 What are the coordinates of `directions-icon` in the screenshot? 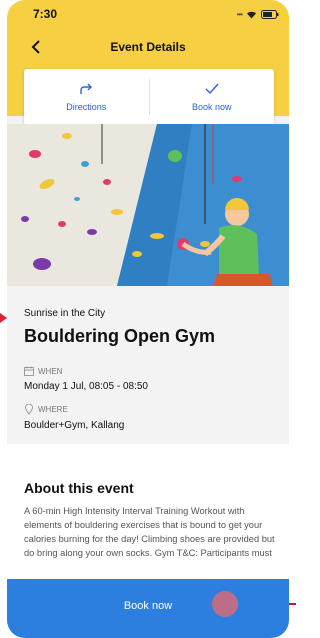 It's located at (86, 88).